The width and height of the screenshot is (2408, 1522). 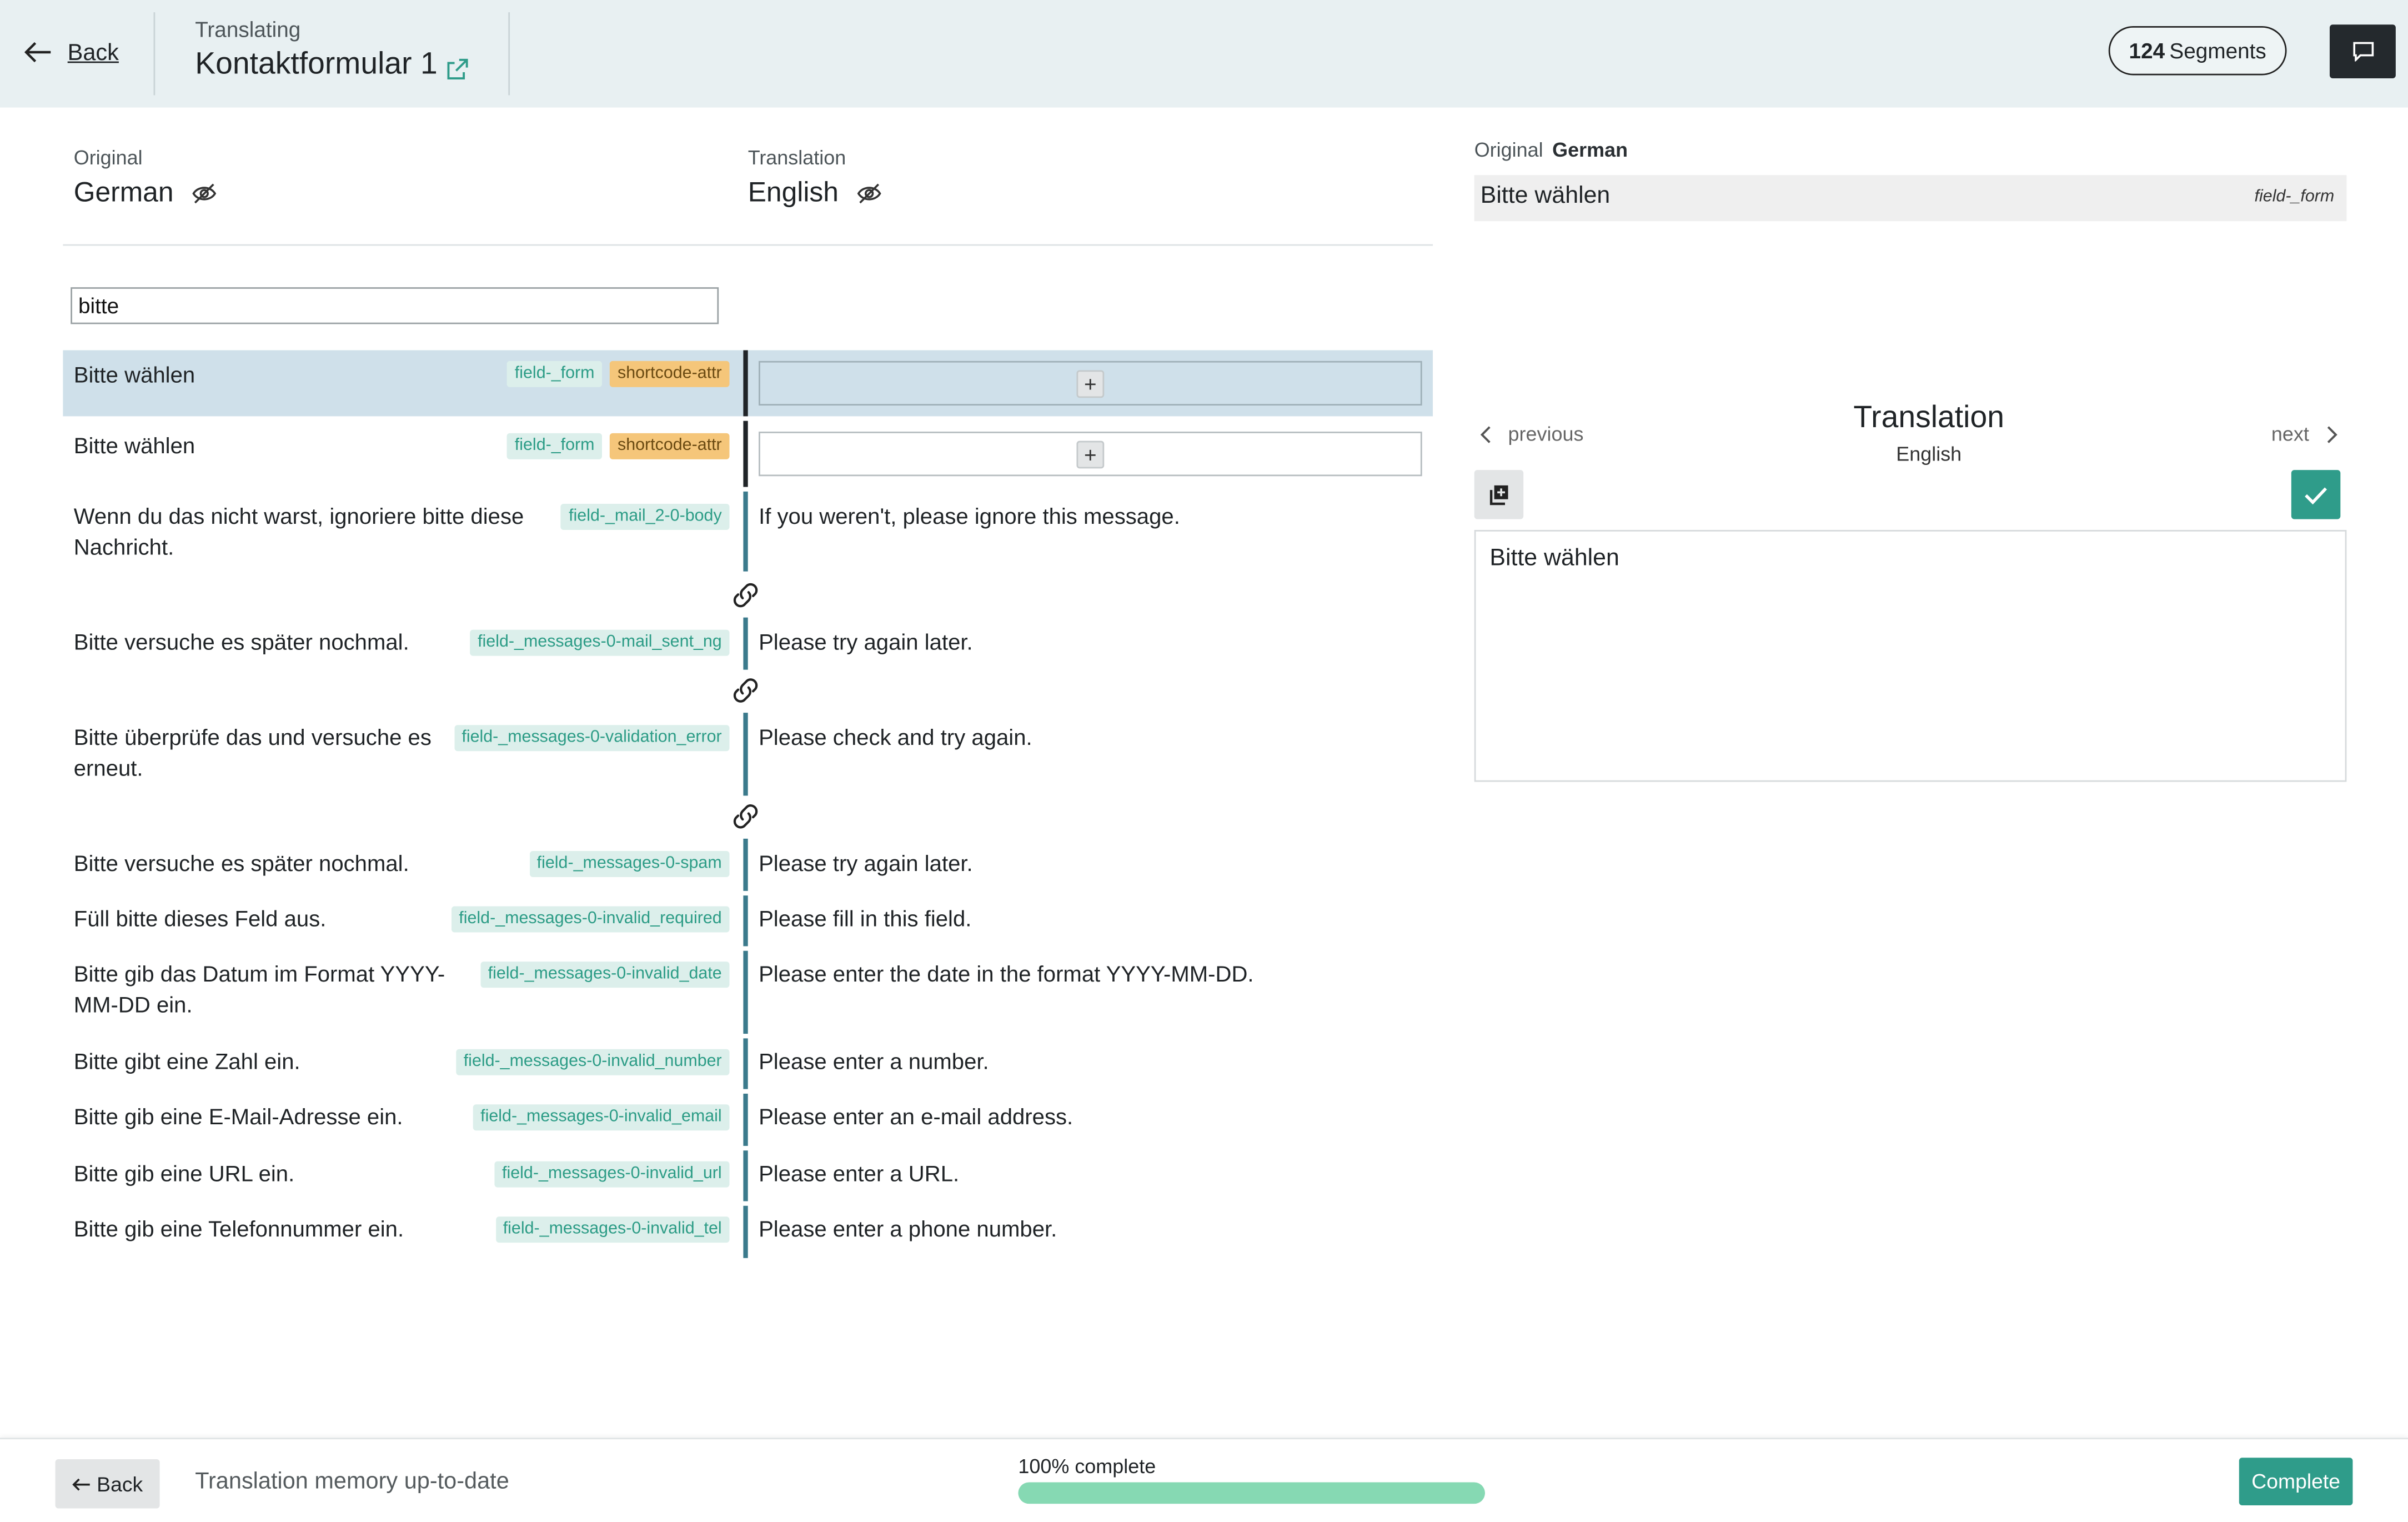 What do you see at coordinates (908, 1230) in the screenshot?
I see `segment-target: Please enter a phone number.` at bounding box center [908, 1230].